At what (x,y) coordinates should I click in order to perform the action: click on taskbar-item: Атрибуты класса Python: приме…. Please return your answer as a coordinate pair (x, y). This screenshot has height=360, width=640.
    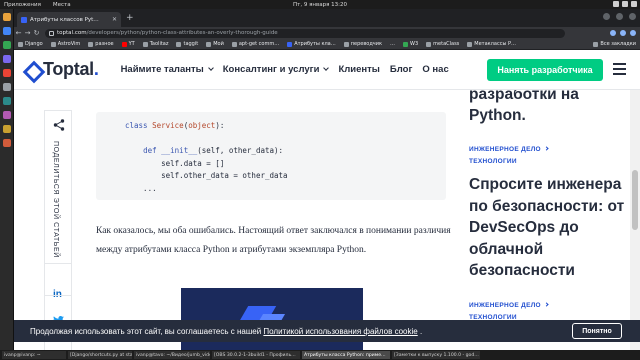
    Looking at the image, I should click on (346, 355).